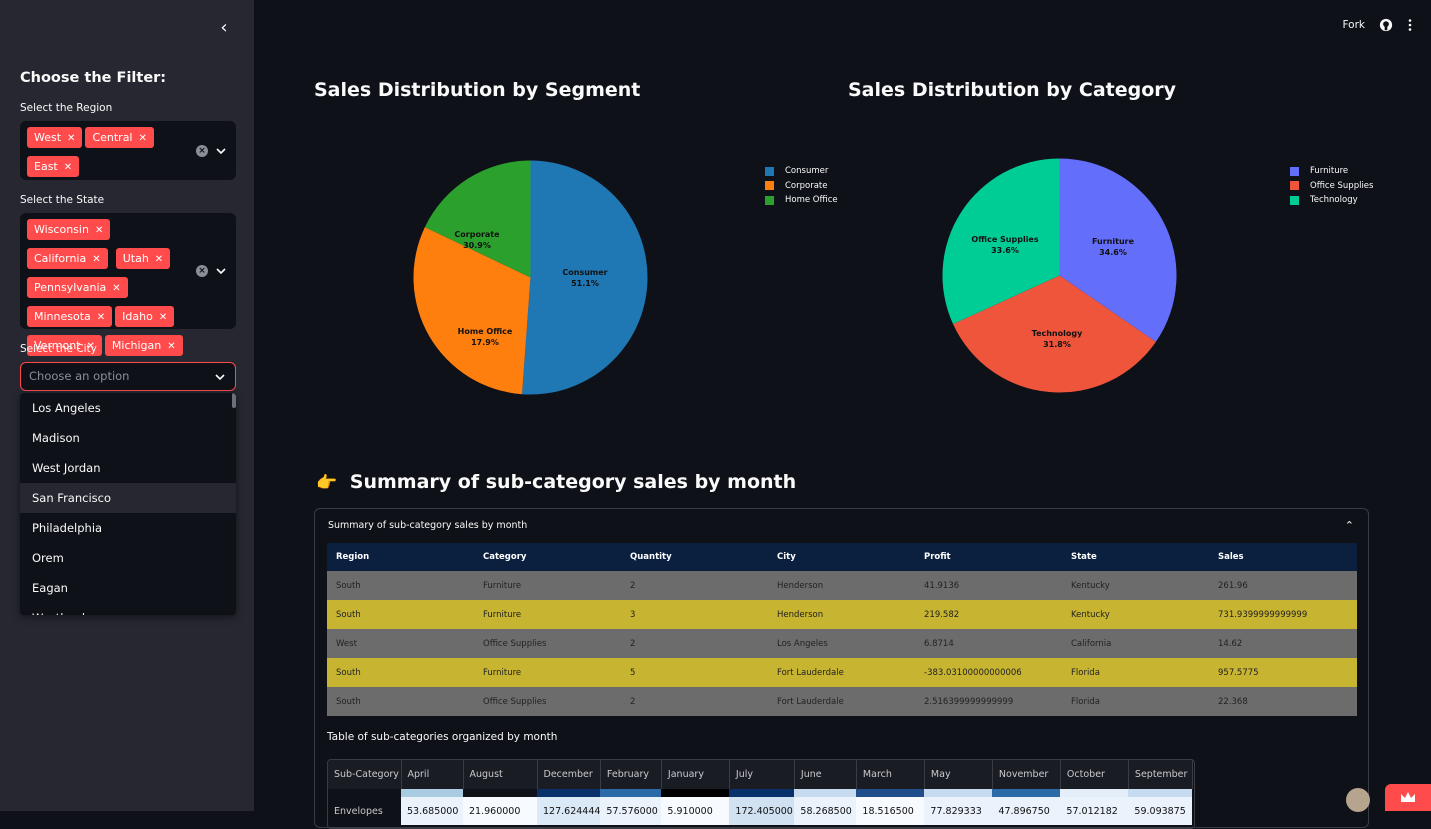 The image size is (1431, 829). I want to click on region-chip: East ✕, so click(53, 166).